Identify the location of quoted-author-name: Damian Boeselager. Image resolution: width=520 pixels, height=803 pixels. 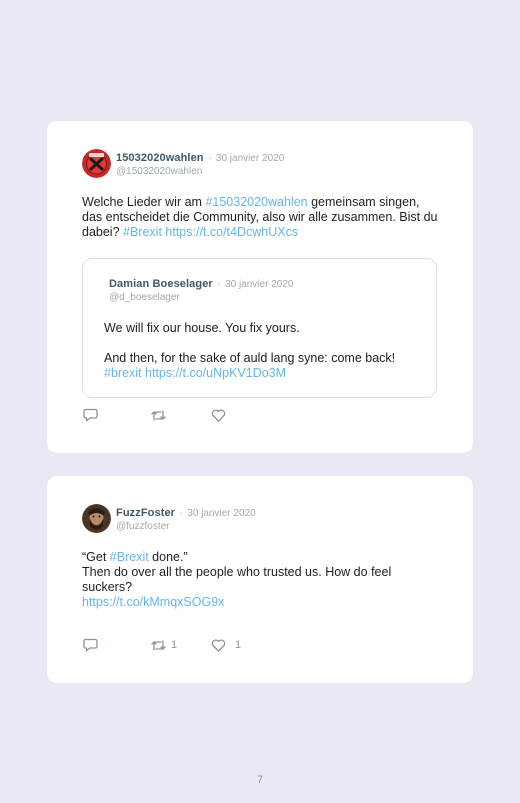
(161, 284).